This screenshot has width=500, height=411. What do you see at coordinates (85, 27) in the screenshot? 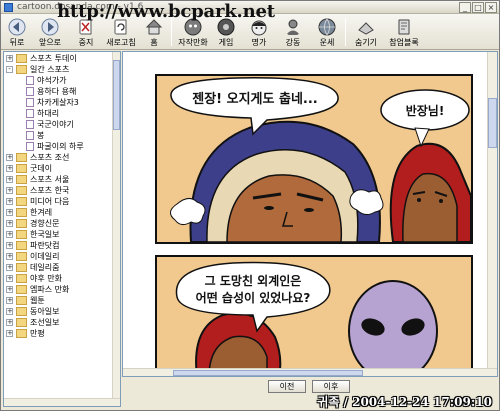
I see `stop-icon` at bounding box center [85, 27].